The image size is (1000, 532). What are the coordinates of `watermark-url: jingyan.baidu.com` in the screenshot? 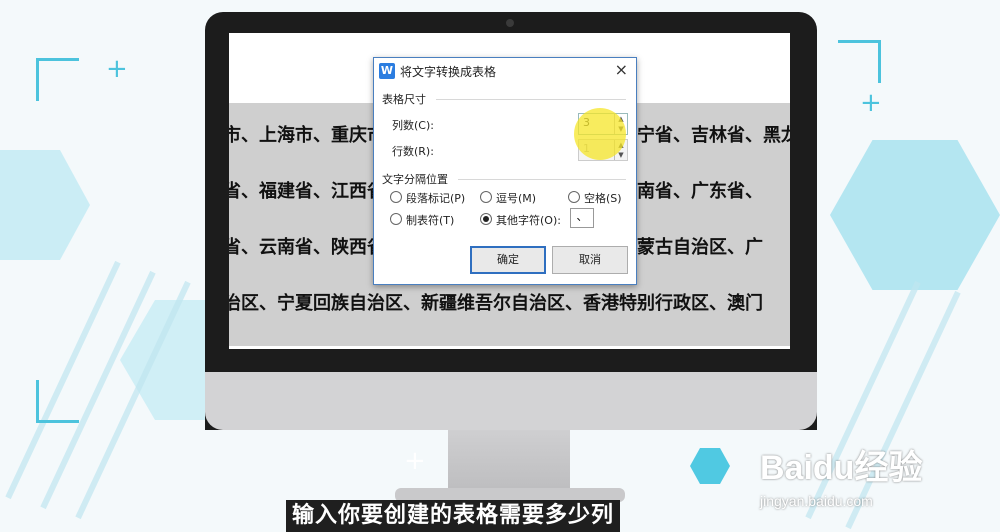 It's located at (816, 501).